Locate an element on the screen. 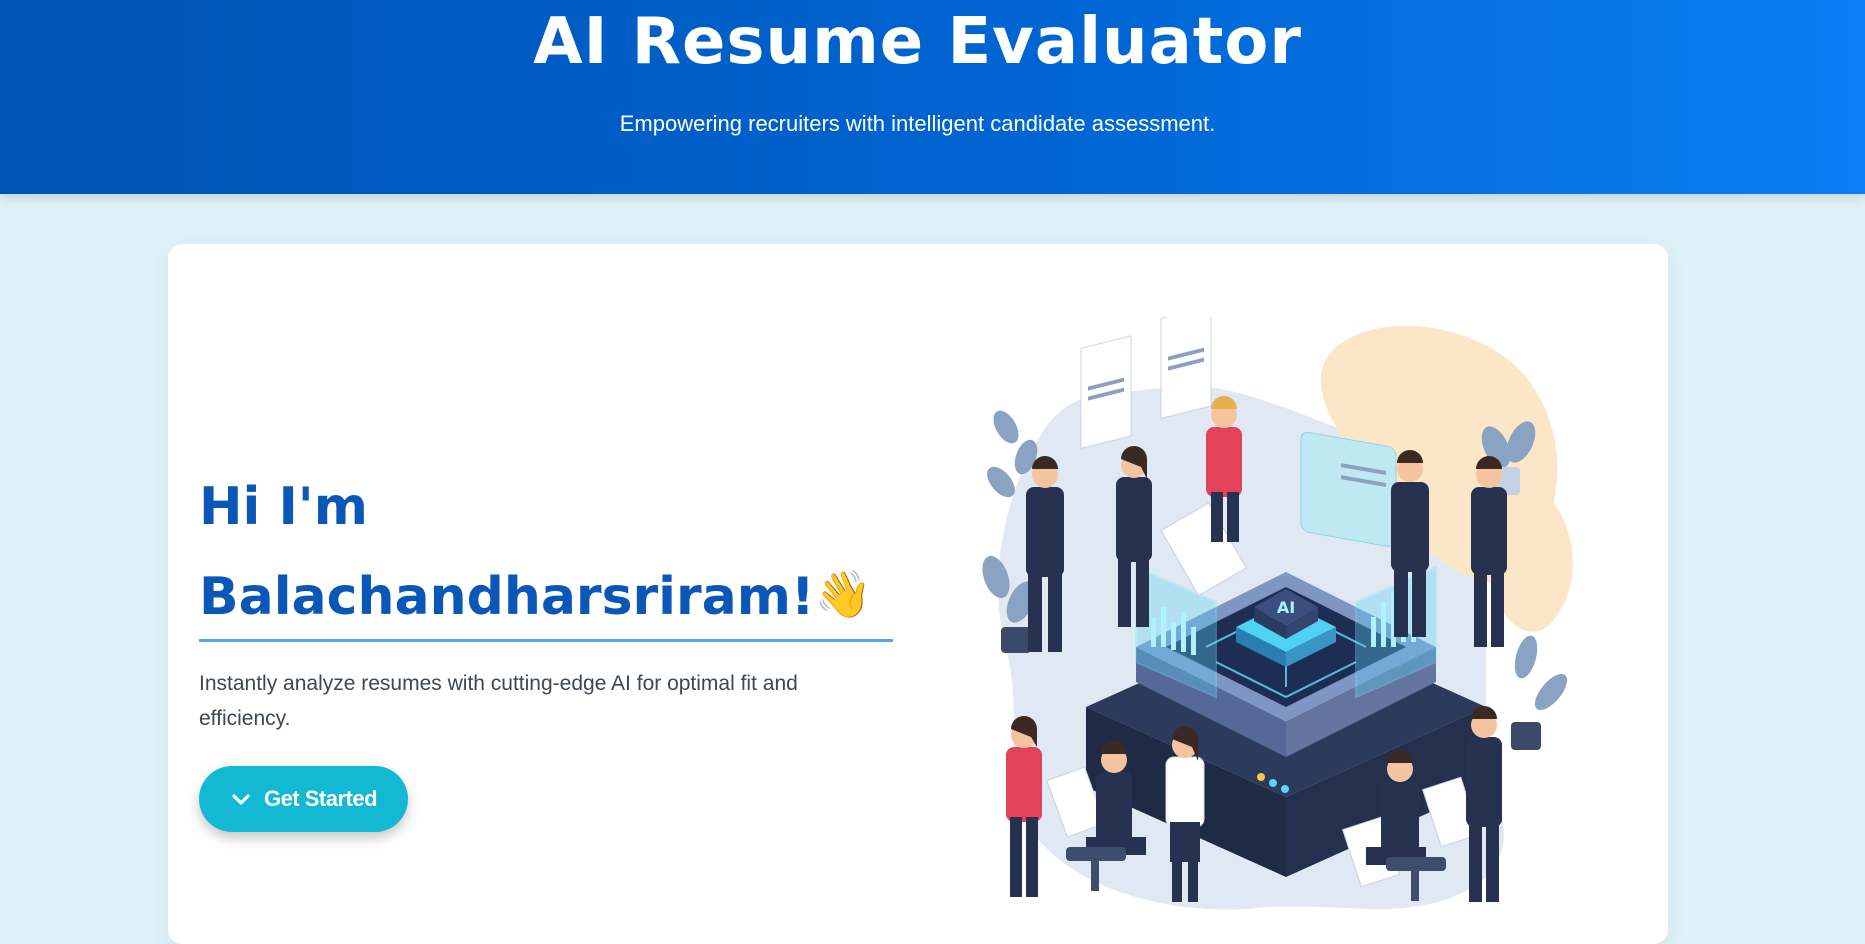 The width and height of the screenshot is (1865, 944). get-started-label: Get Started is located at coordinates (320, 798).